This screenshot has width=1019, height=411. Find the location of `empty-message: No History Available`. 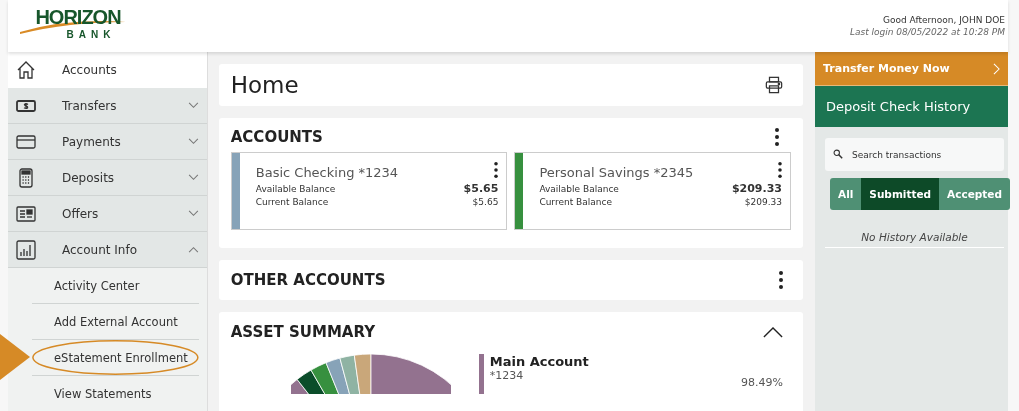

empty-message: No History Available is located at coordinates (914, 239).